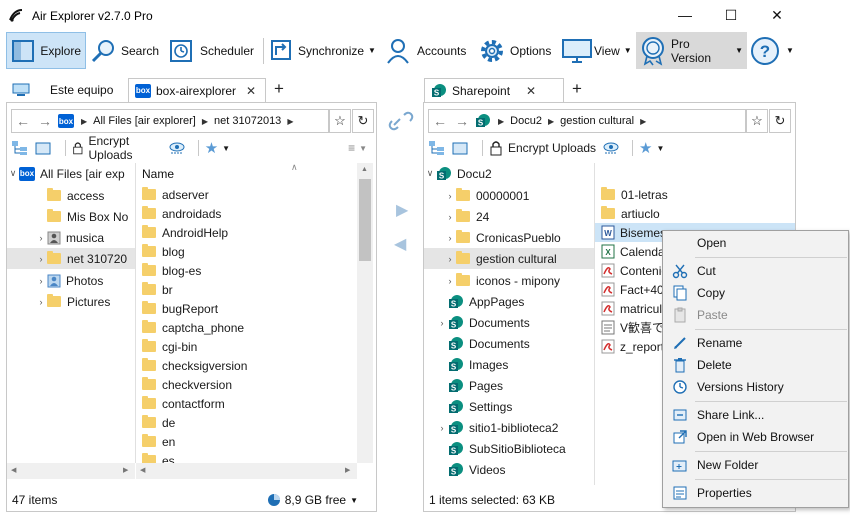  Describe the element at coordinates (365, 220) in the screenshot. I see `scrollbar-thumb` at that location.